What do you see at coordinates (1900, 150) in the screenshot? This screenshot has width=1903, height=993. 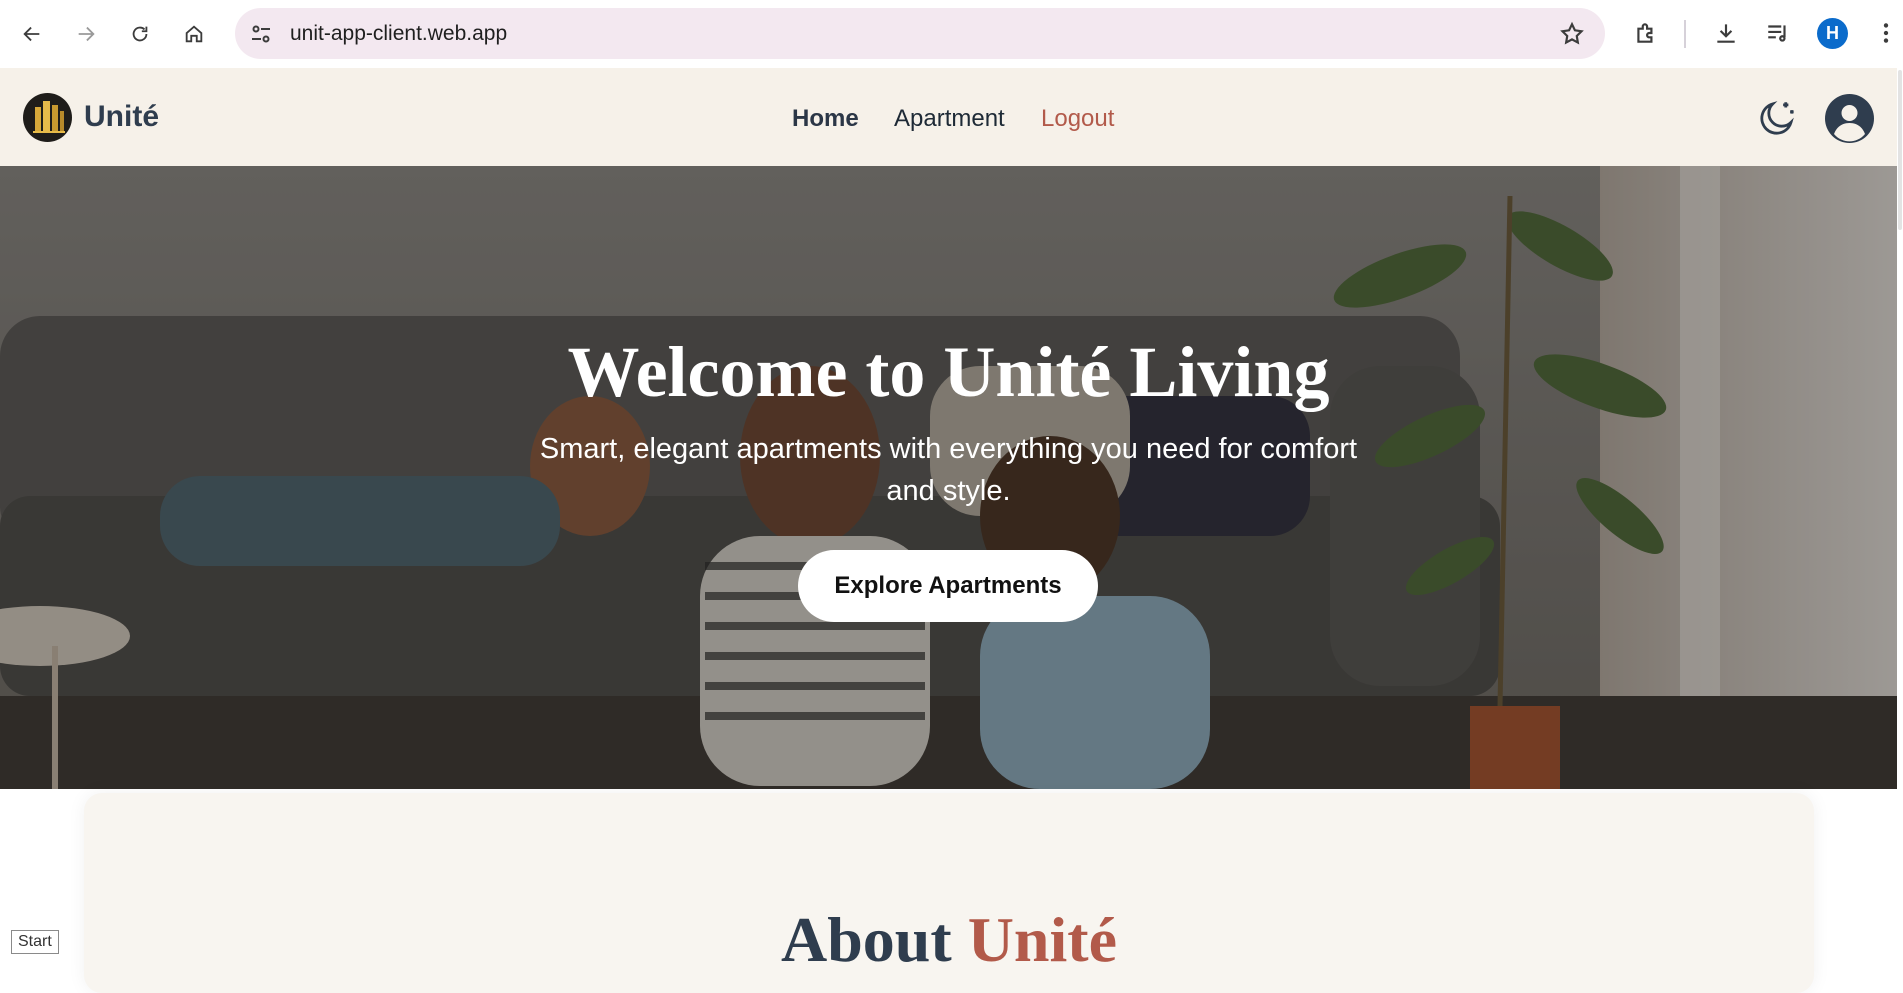 I see `scrollbar-thumb` at bounding box center [1900, 150].